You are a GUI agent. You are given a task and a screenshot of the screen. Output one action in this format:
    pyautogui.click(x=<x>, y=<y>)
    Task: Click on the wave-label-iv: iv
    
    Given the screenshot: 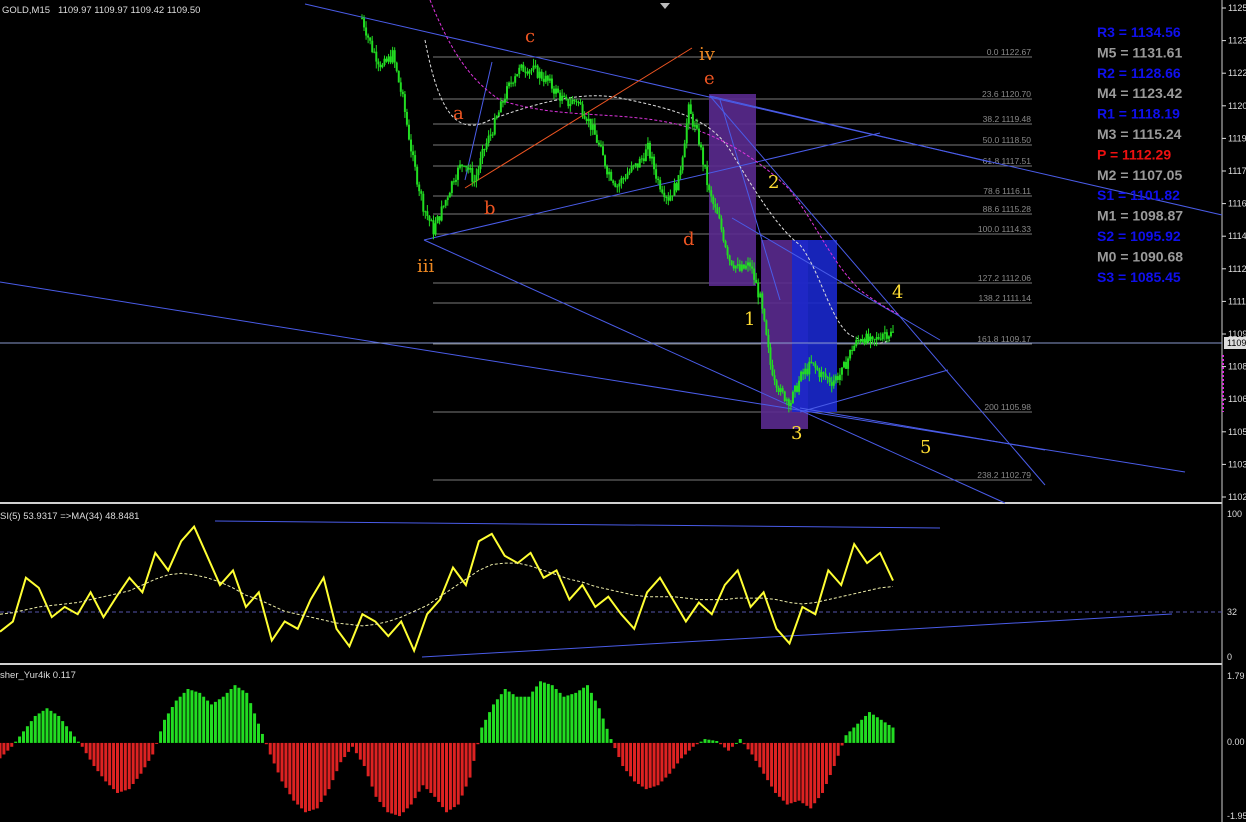 What is the action you would take?
    pyautogui.click(x=707, y=54)
    